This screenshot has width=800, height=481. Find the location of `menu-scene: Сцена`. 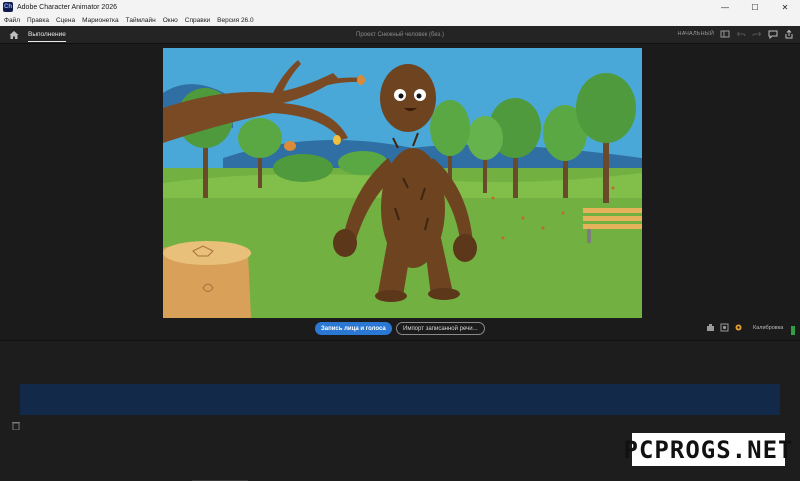

menu-scene: Сцена is located at coordinates (65, 20).